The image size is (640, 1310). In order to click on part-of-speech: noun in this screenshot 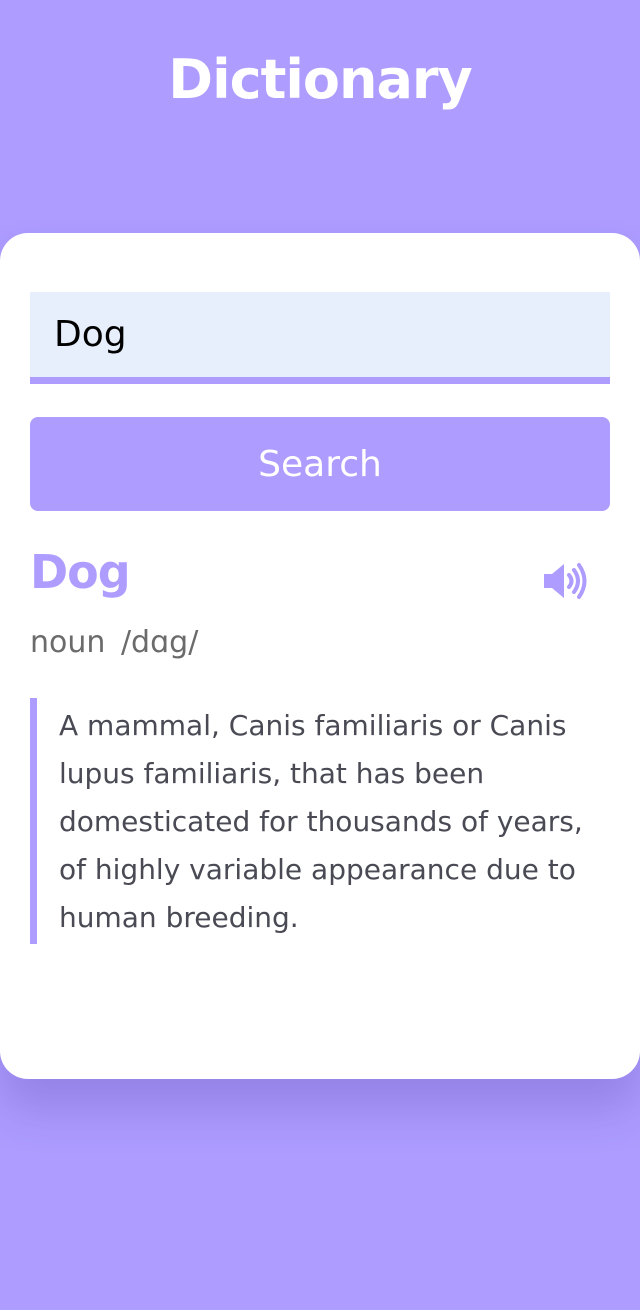, I will do `click(68, 642)`.